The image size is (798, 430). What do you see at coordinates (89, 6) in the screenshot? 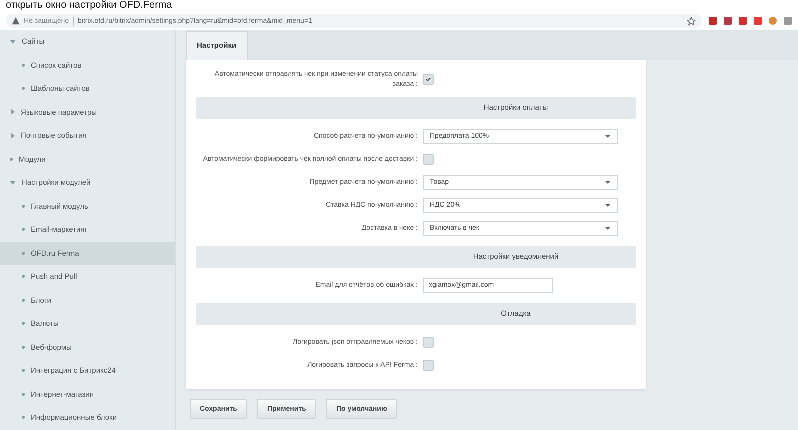
I see `caption-text: открыть окно настройки OFD.Ferma` at bounding box center [89, 6].